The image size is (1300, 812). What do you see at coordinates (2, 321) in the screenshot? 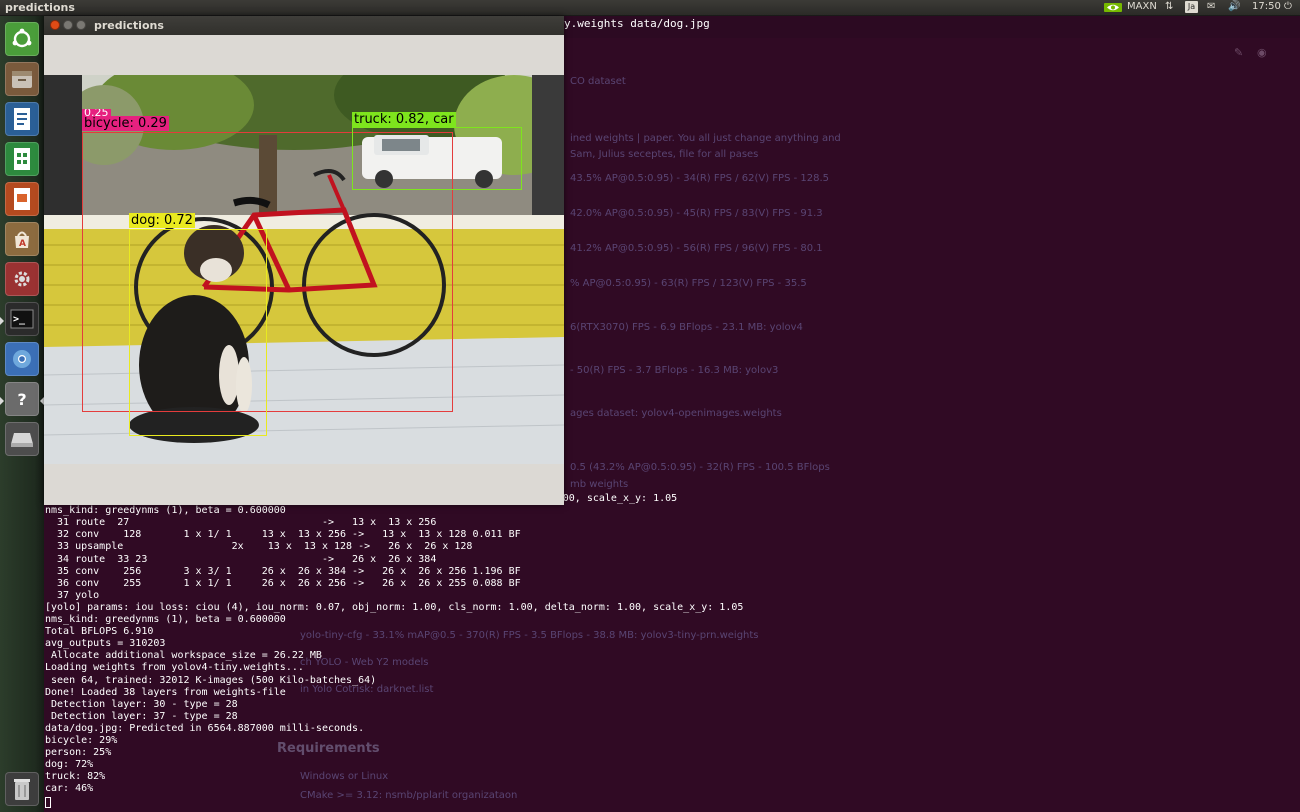
I see `terminal-running-indicator` at bounding box center [2, 321].